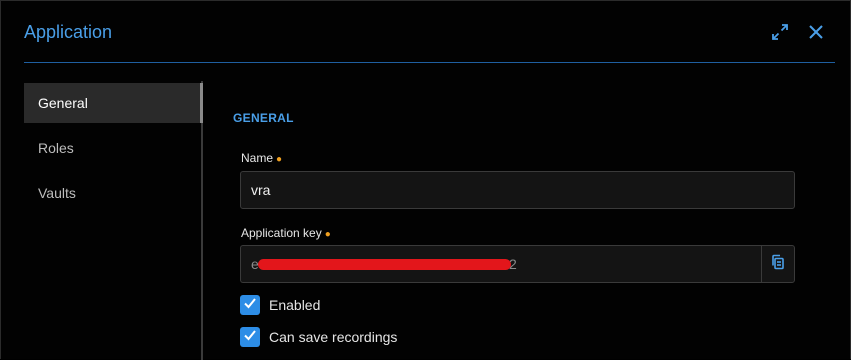 The width and height of the screenshot is (851, 360). I want to click on enabled-row: Enabled, so click(280, 305).